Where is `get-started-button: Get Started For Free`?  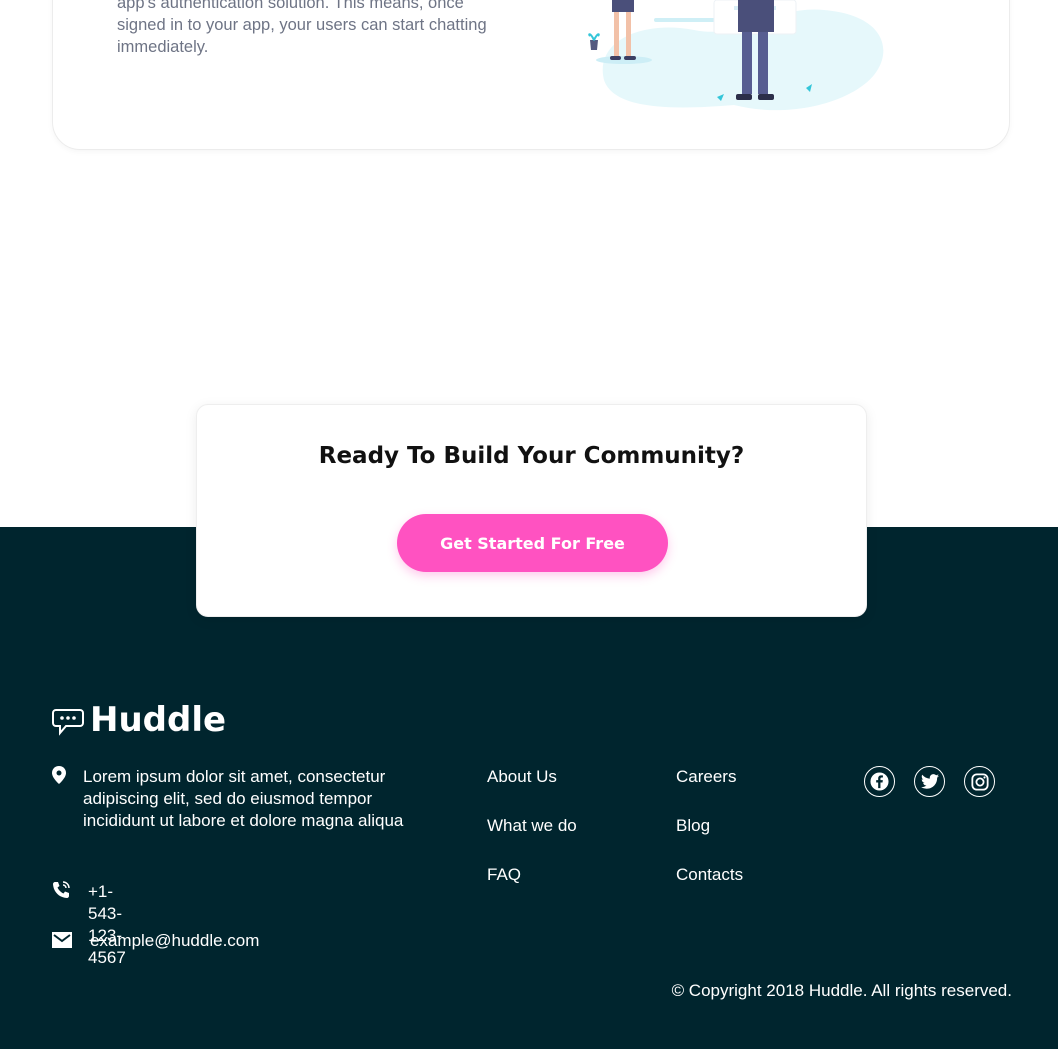 get-started-button: Get Started For Free is located at coordinates (532, 543).